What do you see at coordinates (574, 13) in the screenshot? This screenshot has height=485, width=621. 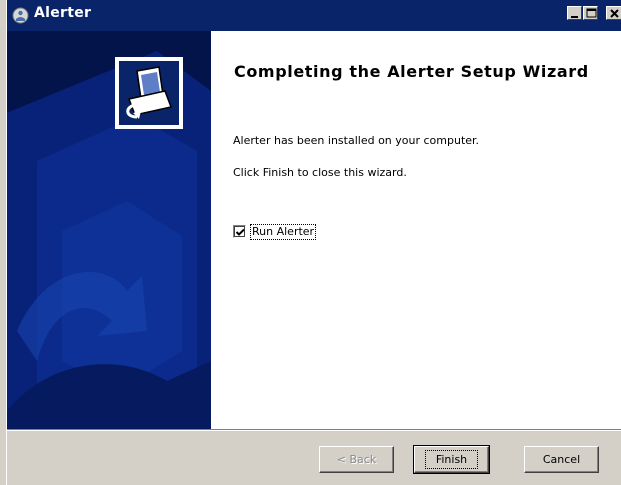 I see `minimize-button` at bounding box center [574, 13].